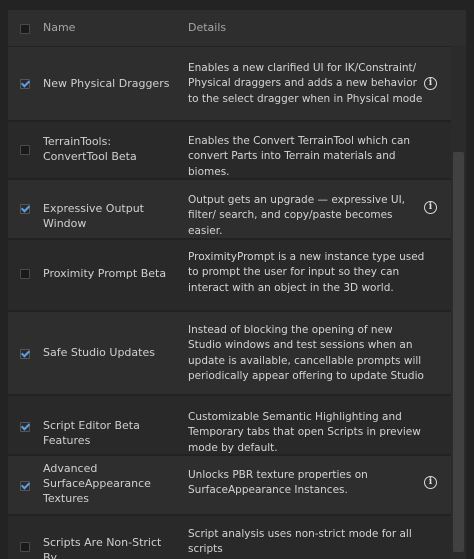 The image size is (474, 559). What do you see at coordinates (99, 352) in the screenshot?
I see `feature-name: Safe Studio Updates` at bounding box center [99, 352].